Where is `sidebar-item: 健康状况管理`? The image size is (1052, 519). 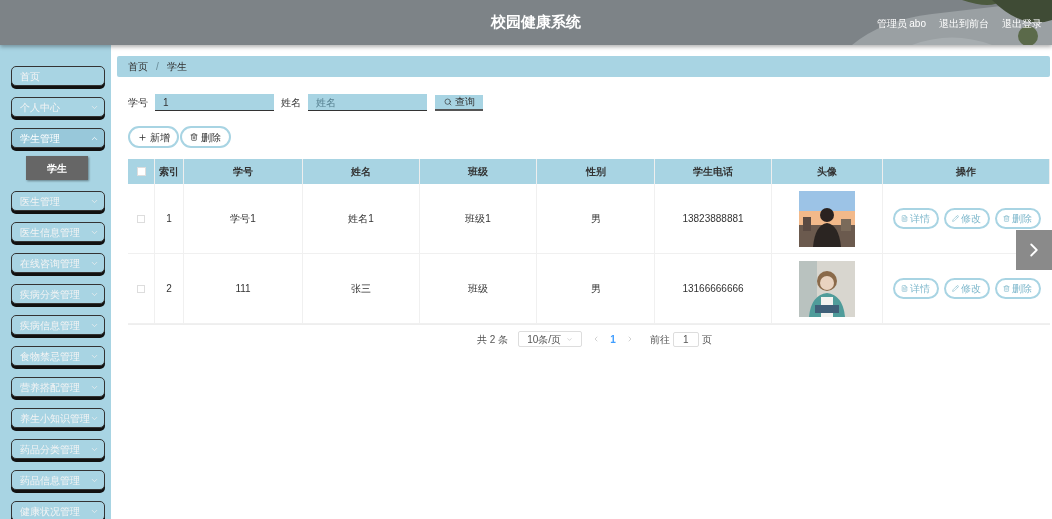
sidebar-item: 健康状况管理 is located at coordinates (58, 510).